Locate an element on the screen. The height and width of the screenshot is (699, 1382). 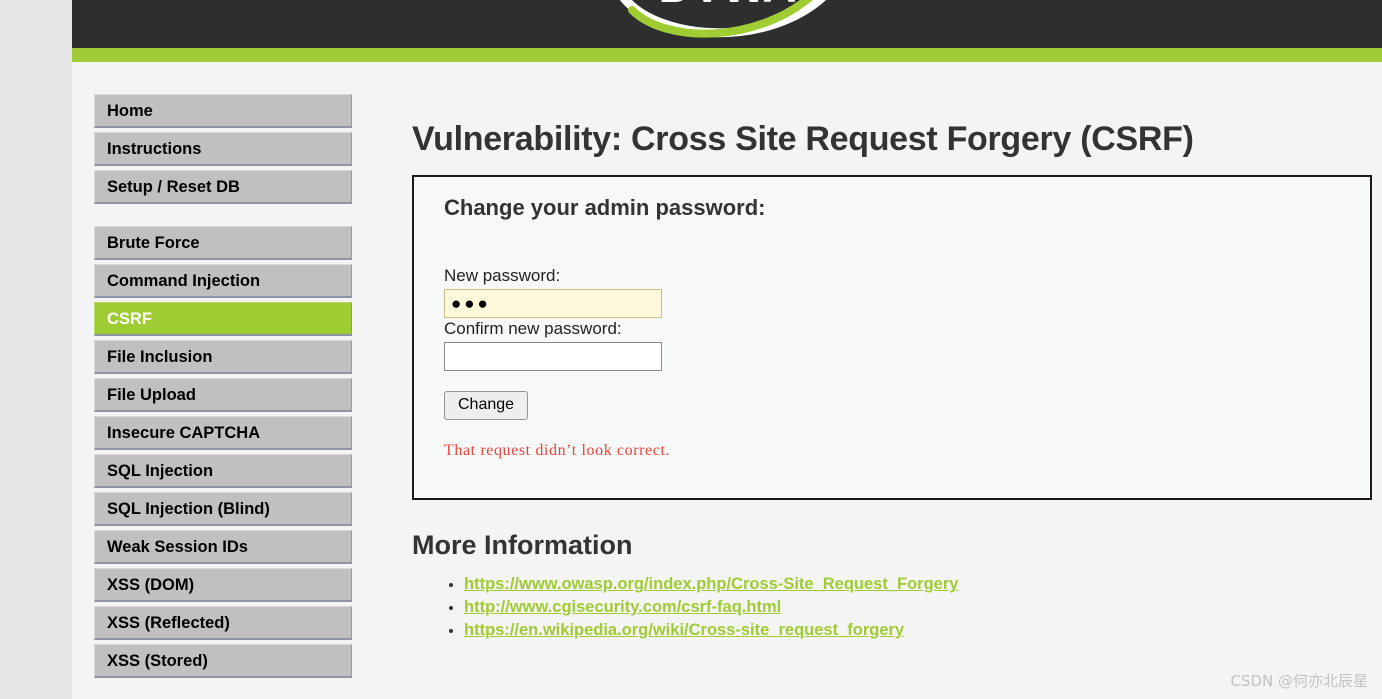
sidebar-item-xss-dom: XSS (DOM) is located at coordinates (223, 585).